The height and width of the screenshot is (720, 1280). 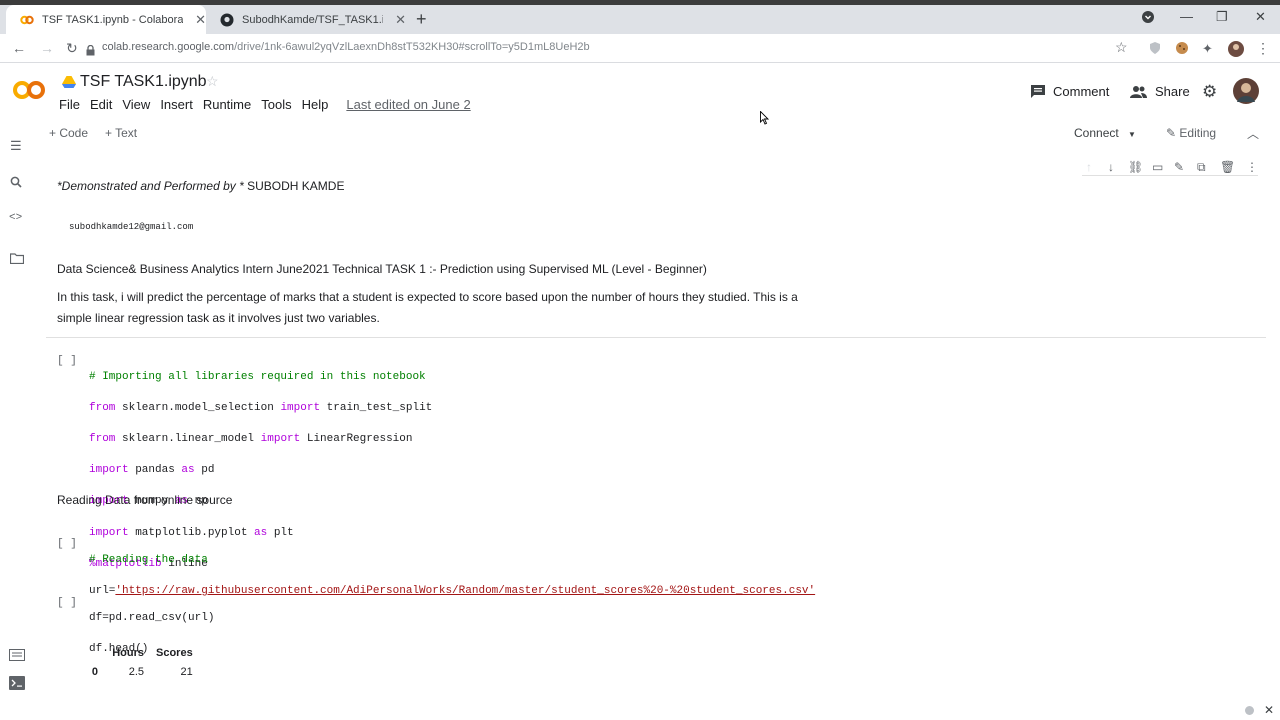 What do you see at coordinates (1182, 48) in the screenshot?
I see `cookie-extension-icon` at bounding box center [1182, 48].